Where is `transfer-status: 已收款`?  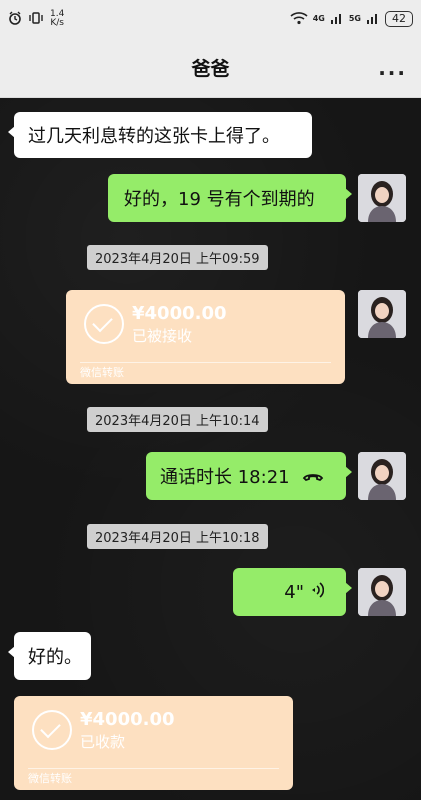
transfer-status: 已收款 is located at coordinates (103, 742).